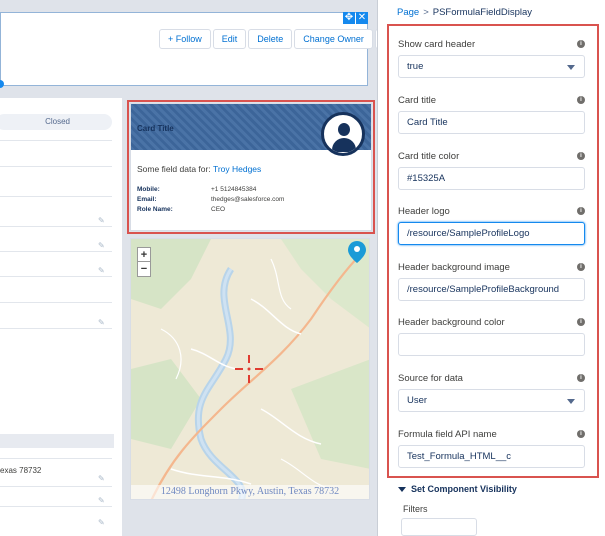  I want to click on path-stage-closed: Closed, so click(56, 122).